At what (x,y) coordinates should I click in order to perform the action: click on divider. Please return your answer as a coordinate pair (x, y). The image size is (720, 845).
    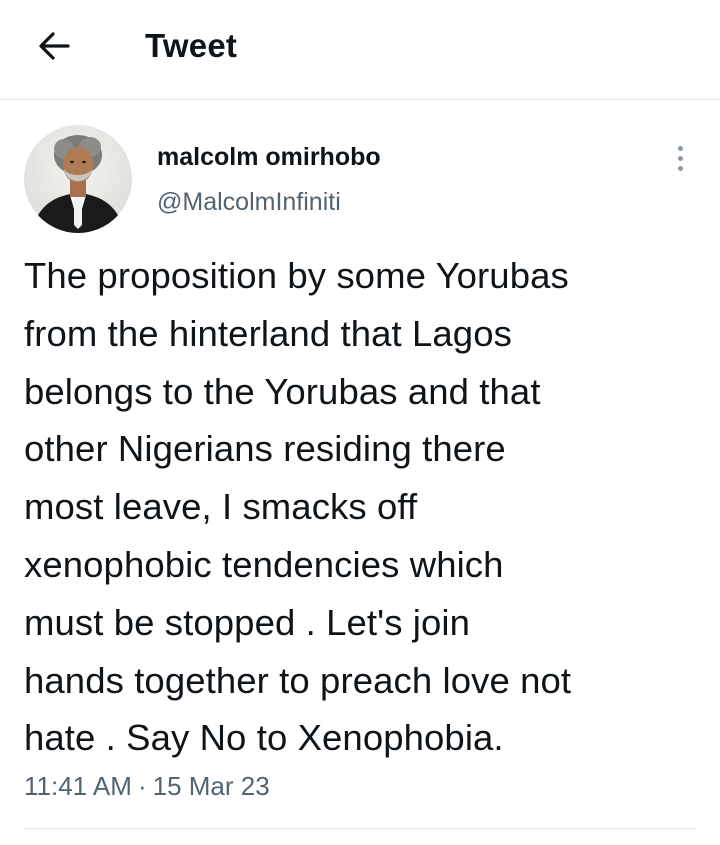
    Looking at the image, I should click on (360, 828).